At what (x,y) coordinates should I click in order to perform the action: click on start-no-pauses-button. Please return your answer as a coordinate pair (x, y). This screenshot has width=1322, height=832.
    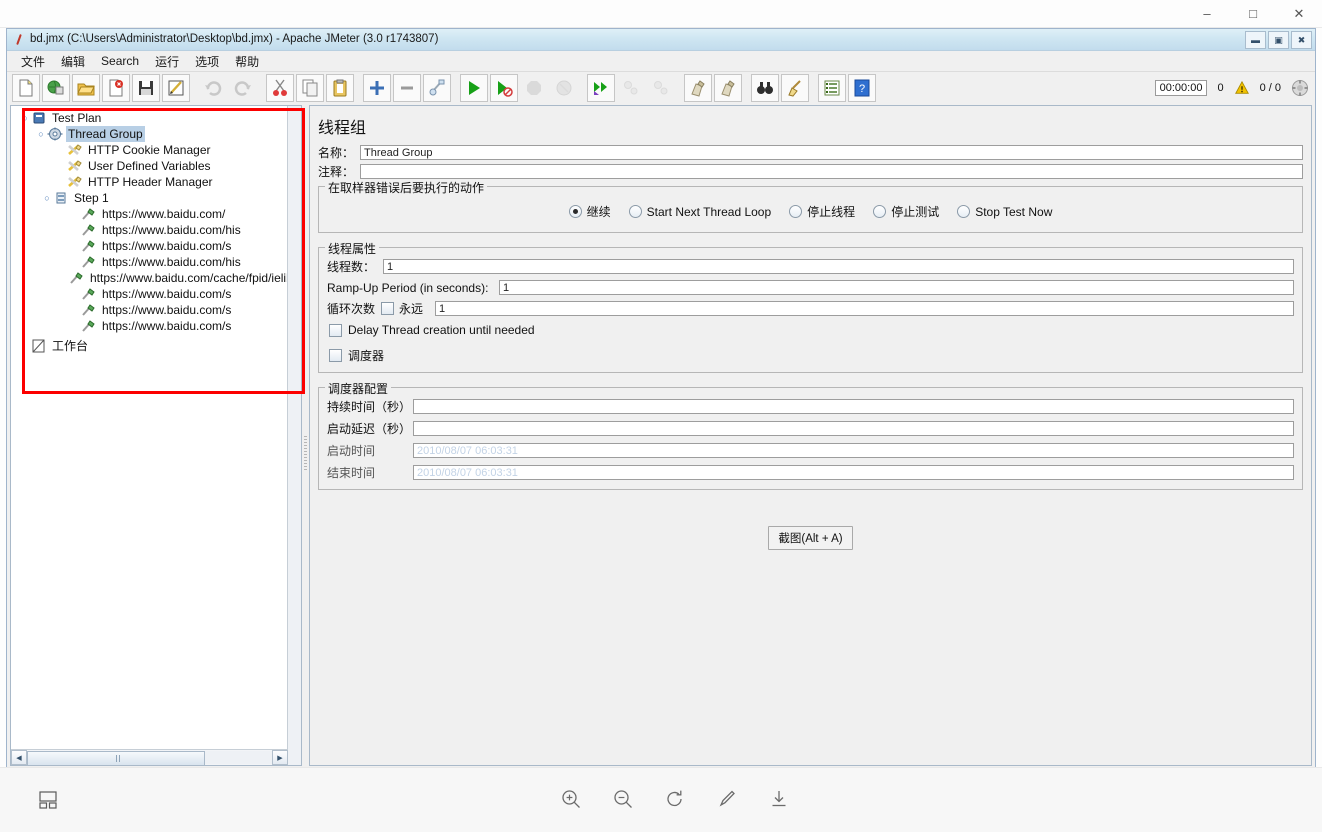
    Looking at the image, I should click on (504, 88).